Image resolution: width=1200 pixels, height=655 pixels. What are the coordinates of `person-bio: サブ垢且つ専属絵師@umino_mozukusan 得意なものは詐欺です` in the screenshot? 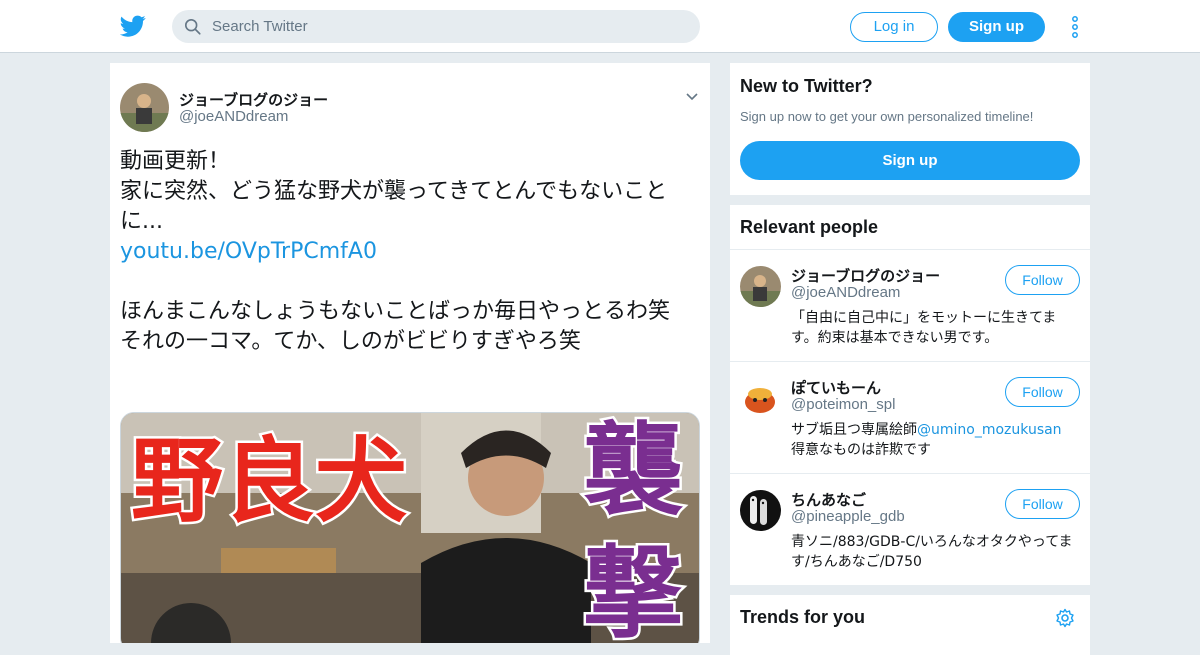 It's located at (936, 440).